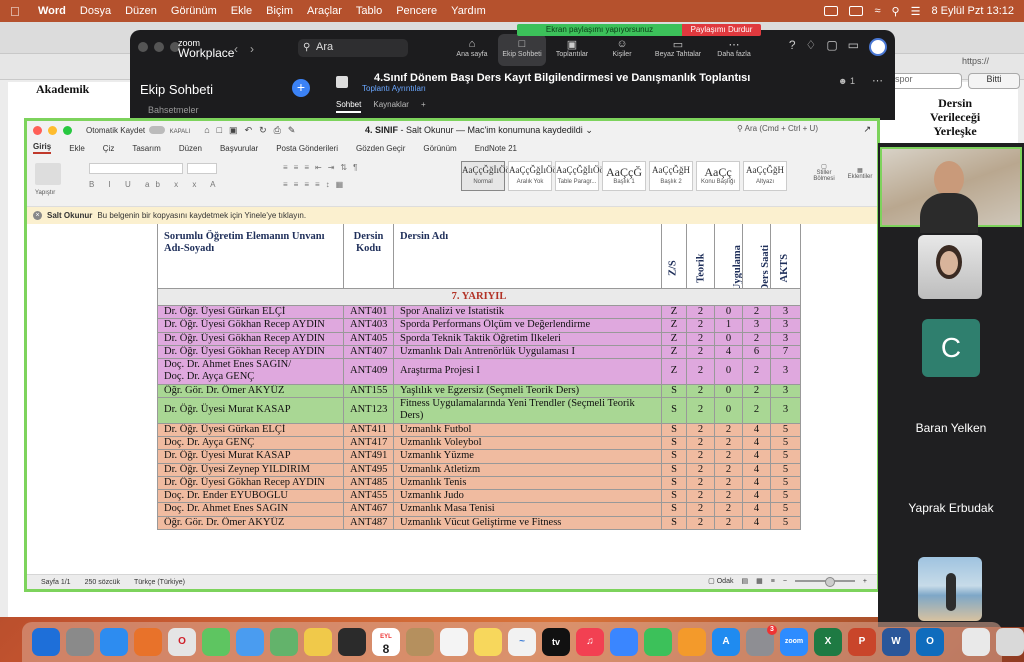  What do you see at coordinates (190, 148) in the screenshot?
I see `tab-layout: Düzen` at bounding box center [190, 148].